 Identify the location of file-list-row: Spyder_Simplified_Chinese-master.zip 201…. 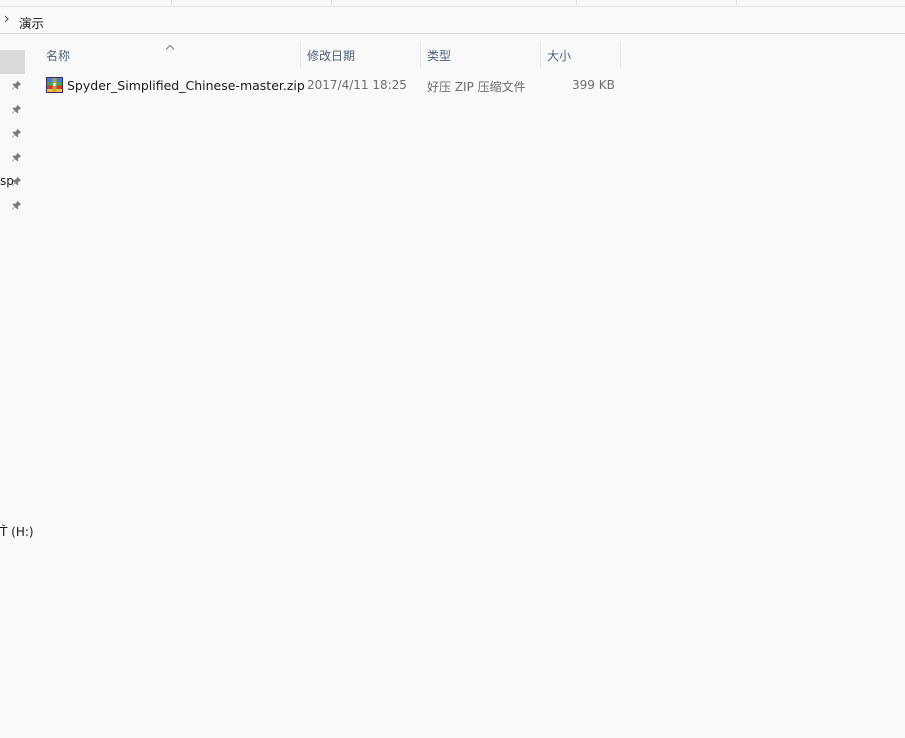
(331, 85).